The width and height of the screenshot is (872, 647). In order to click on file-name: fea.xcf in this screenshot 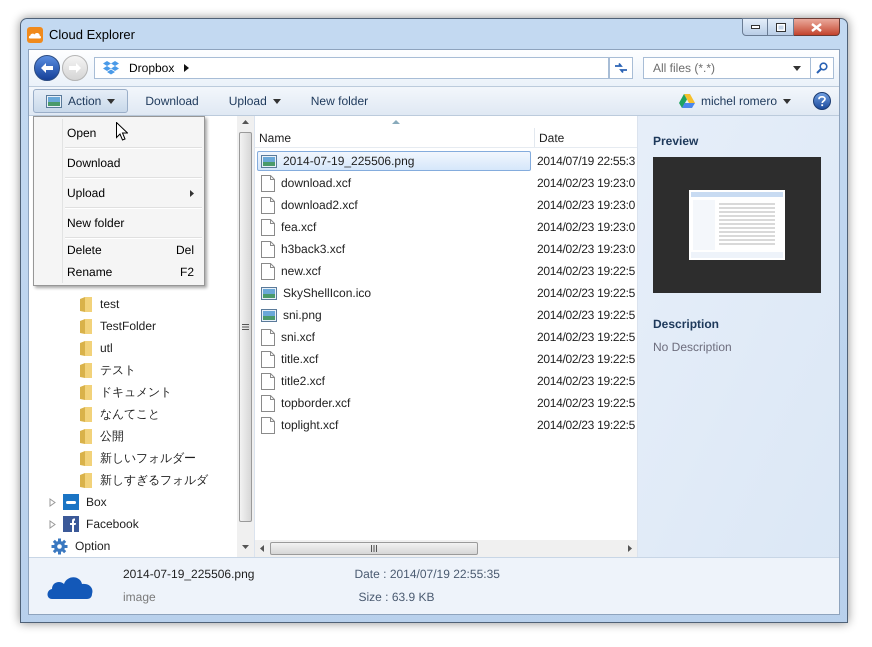, I will do `click(298, 227)`.